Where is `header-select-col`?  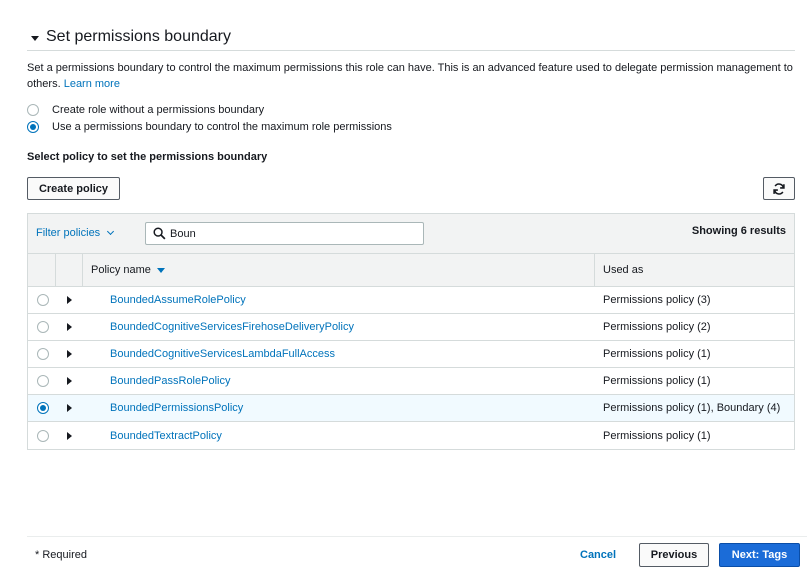
header-select-col is located at coordinates (42, 270).